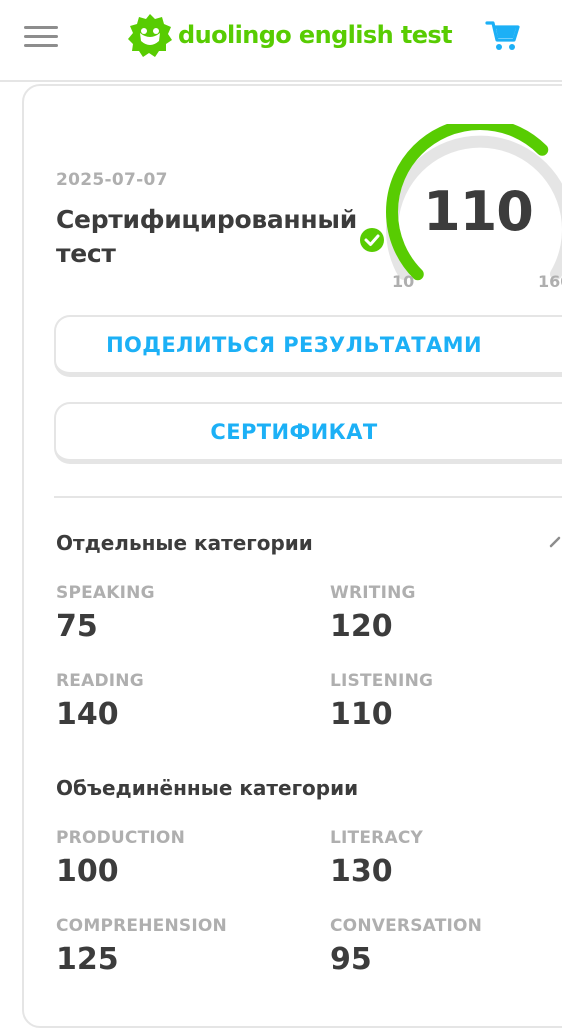 This screenshot has height=1028, width=562. I want to click on share-results-label: ПОДЕЛИТЬСЯ РЕЗУЛЬТАТАМИ, so click(294, 344).